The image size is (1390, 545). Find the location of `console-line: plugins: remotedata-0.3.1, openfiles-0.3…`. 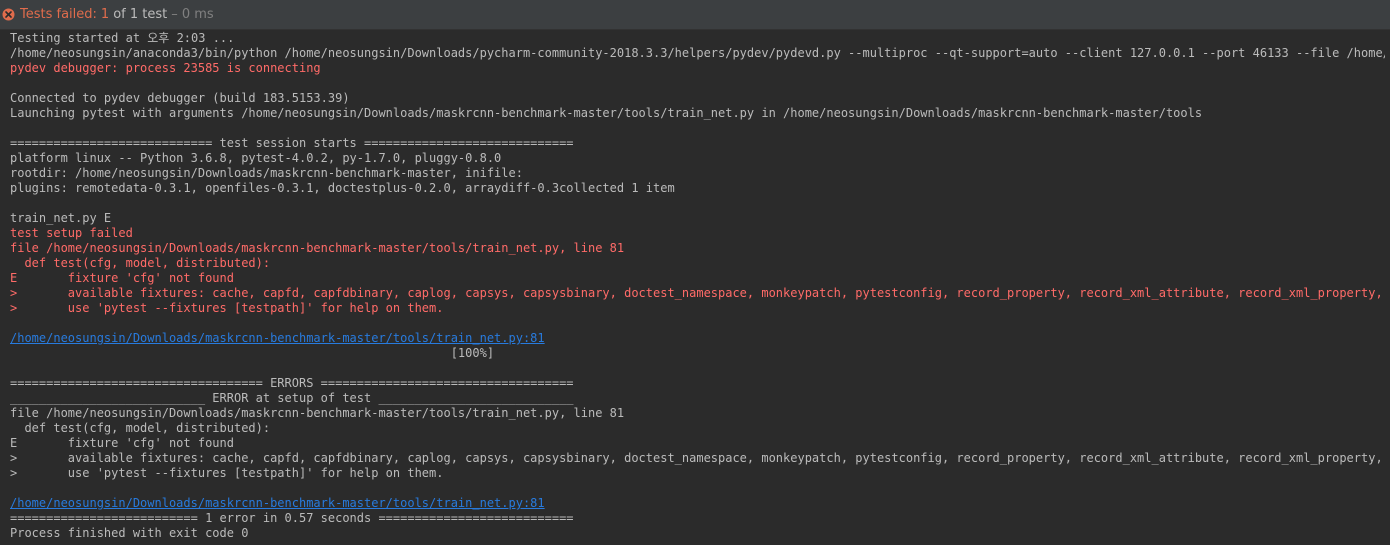

console-line: plugins: remotedata-0.3.1, openfiles-0.3… is located at coordinates (342, 188).